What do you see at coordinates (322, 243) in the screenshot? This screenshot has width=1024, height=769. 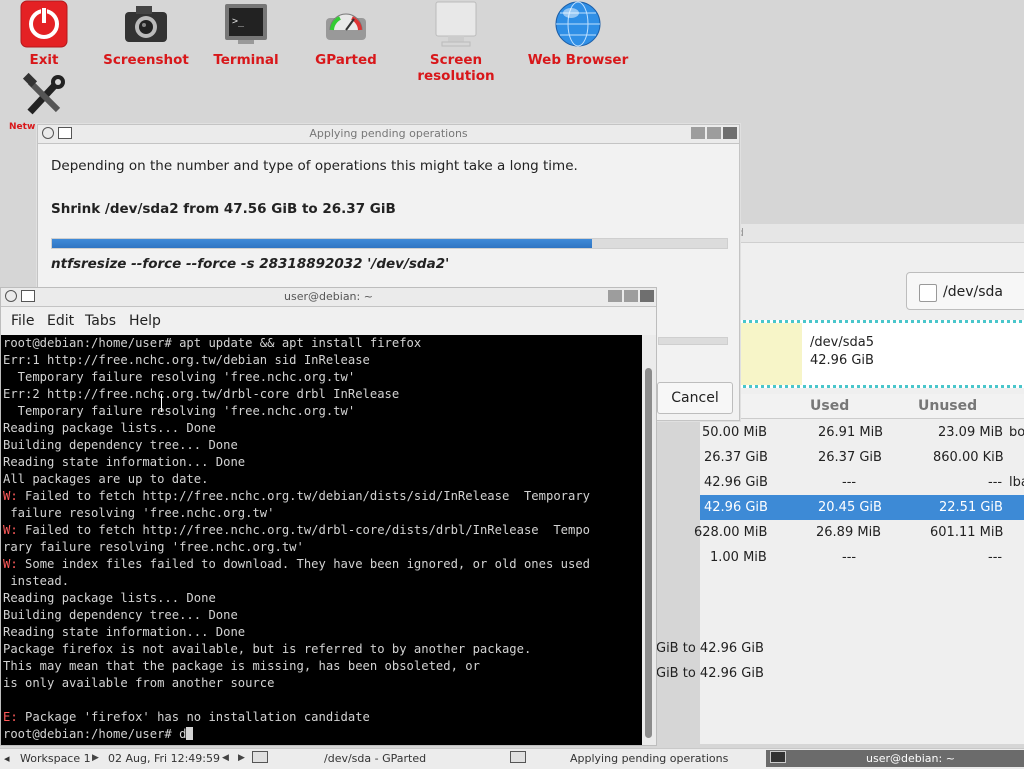 I see `progress-fill` at bounding box center [322, 243].